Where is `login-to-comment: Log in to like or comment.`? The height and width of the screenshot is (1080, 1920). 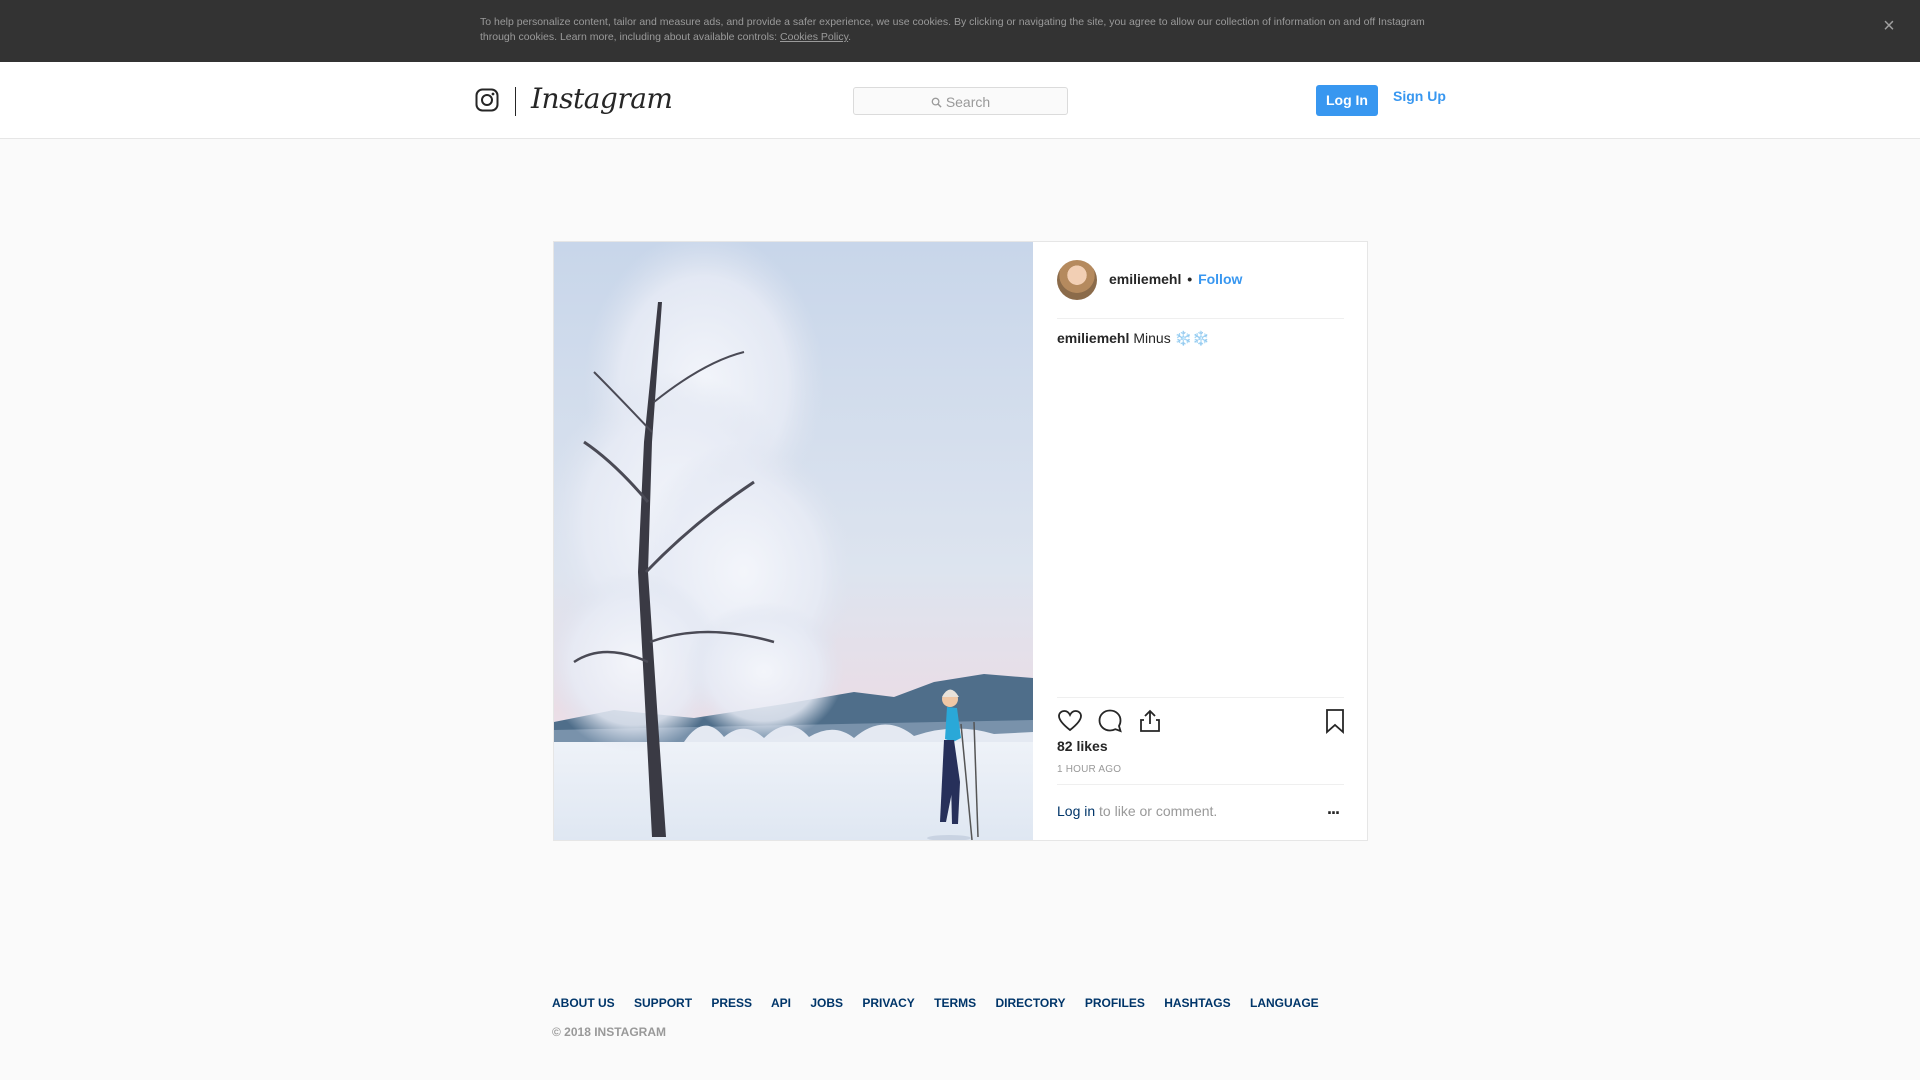 login-to-comment: Log in to like or comment. is located at coordinates (1137, 811).